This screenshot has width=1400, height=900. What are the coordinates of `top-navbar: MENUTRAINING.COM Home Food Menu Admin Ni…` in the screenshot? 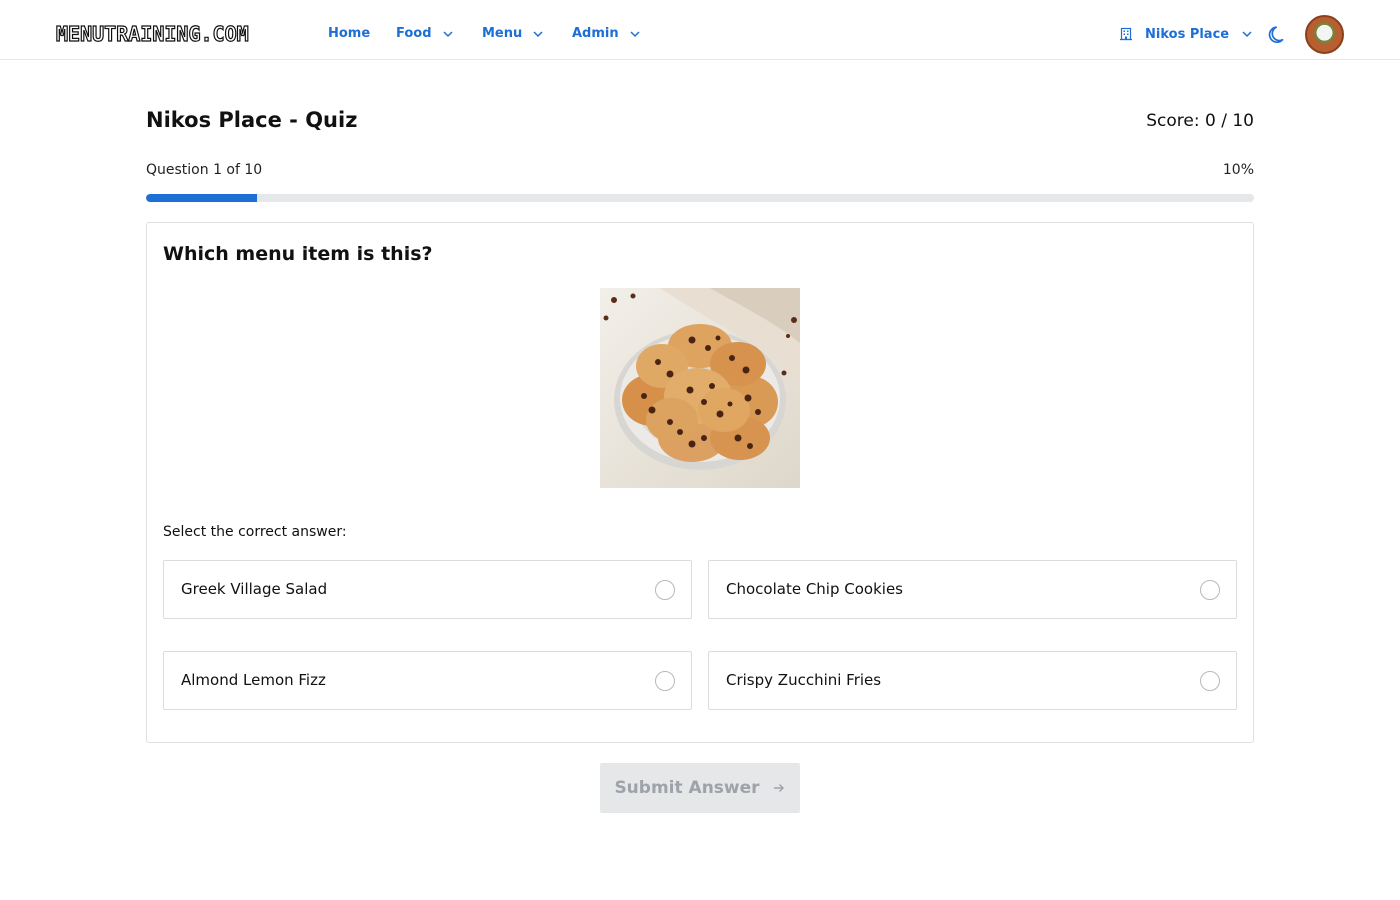 It's located at (700, 30).